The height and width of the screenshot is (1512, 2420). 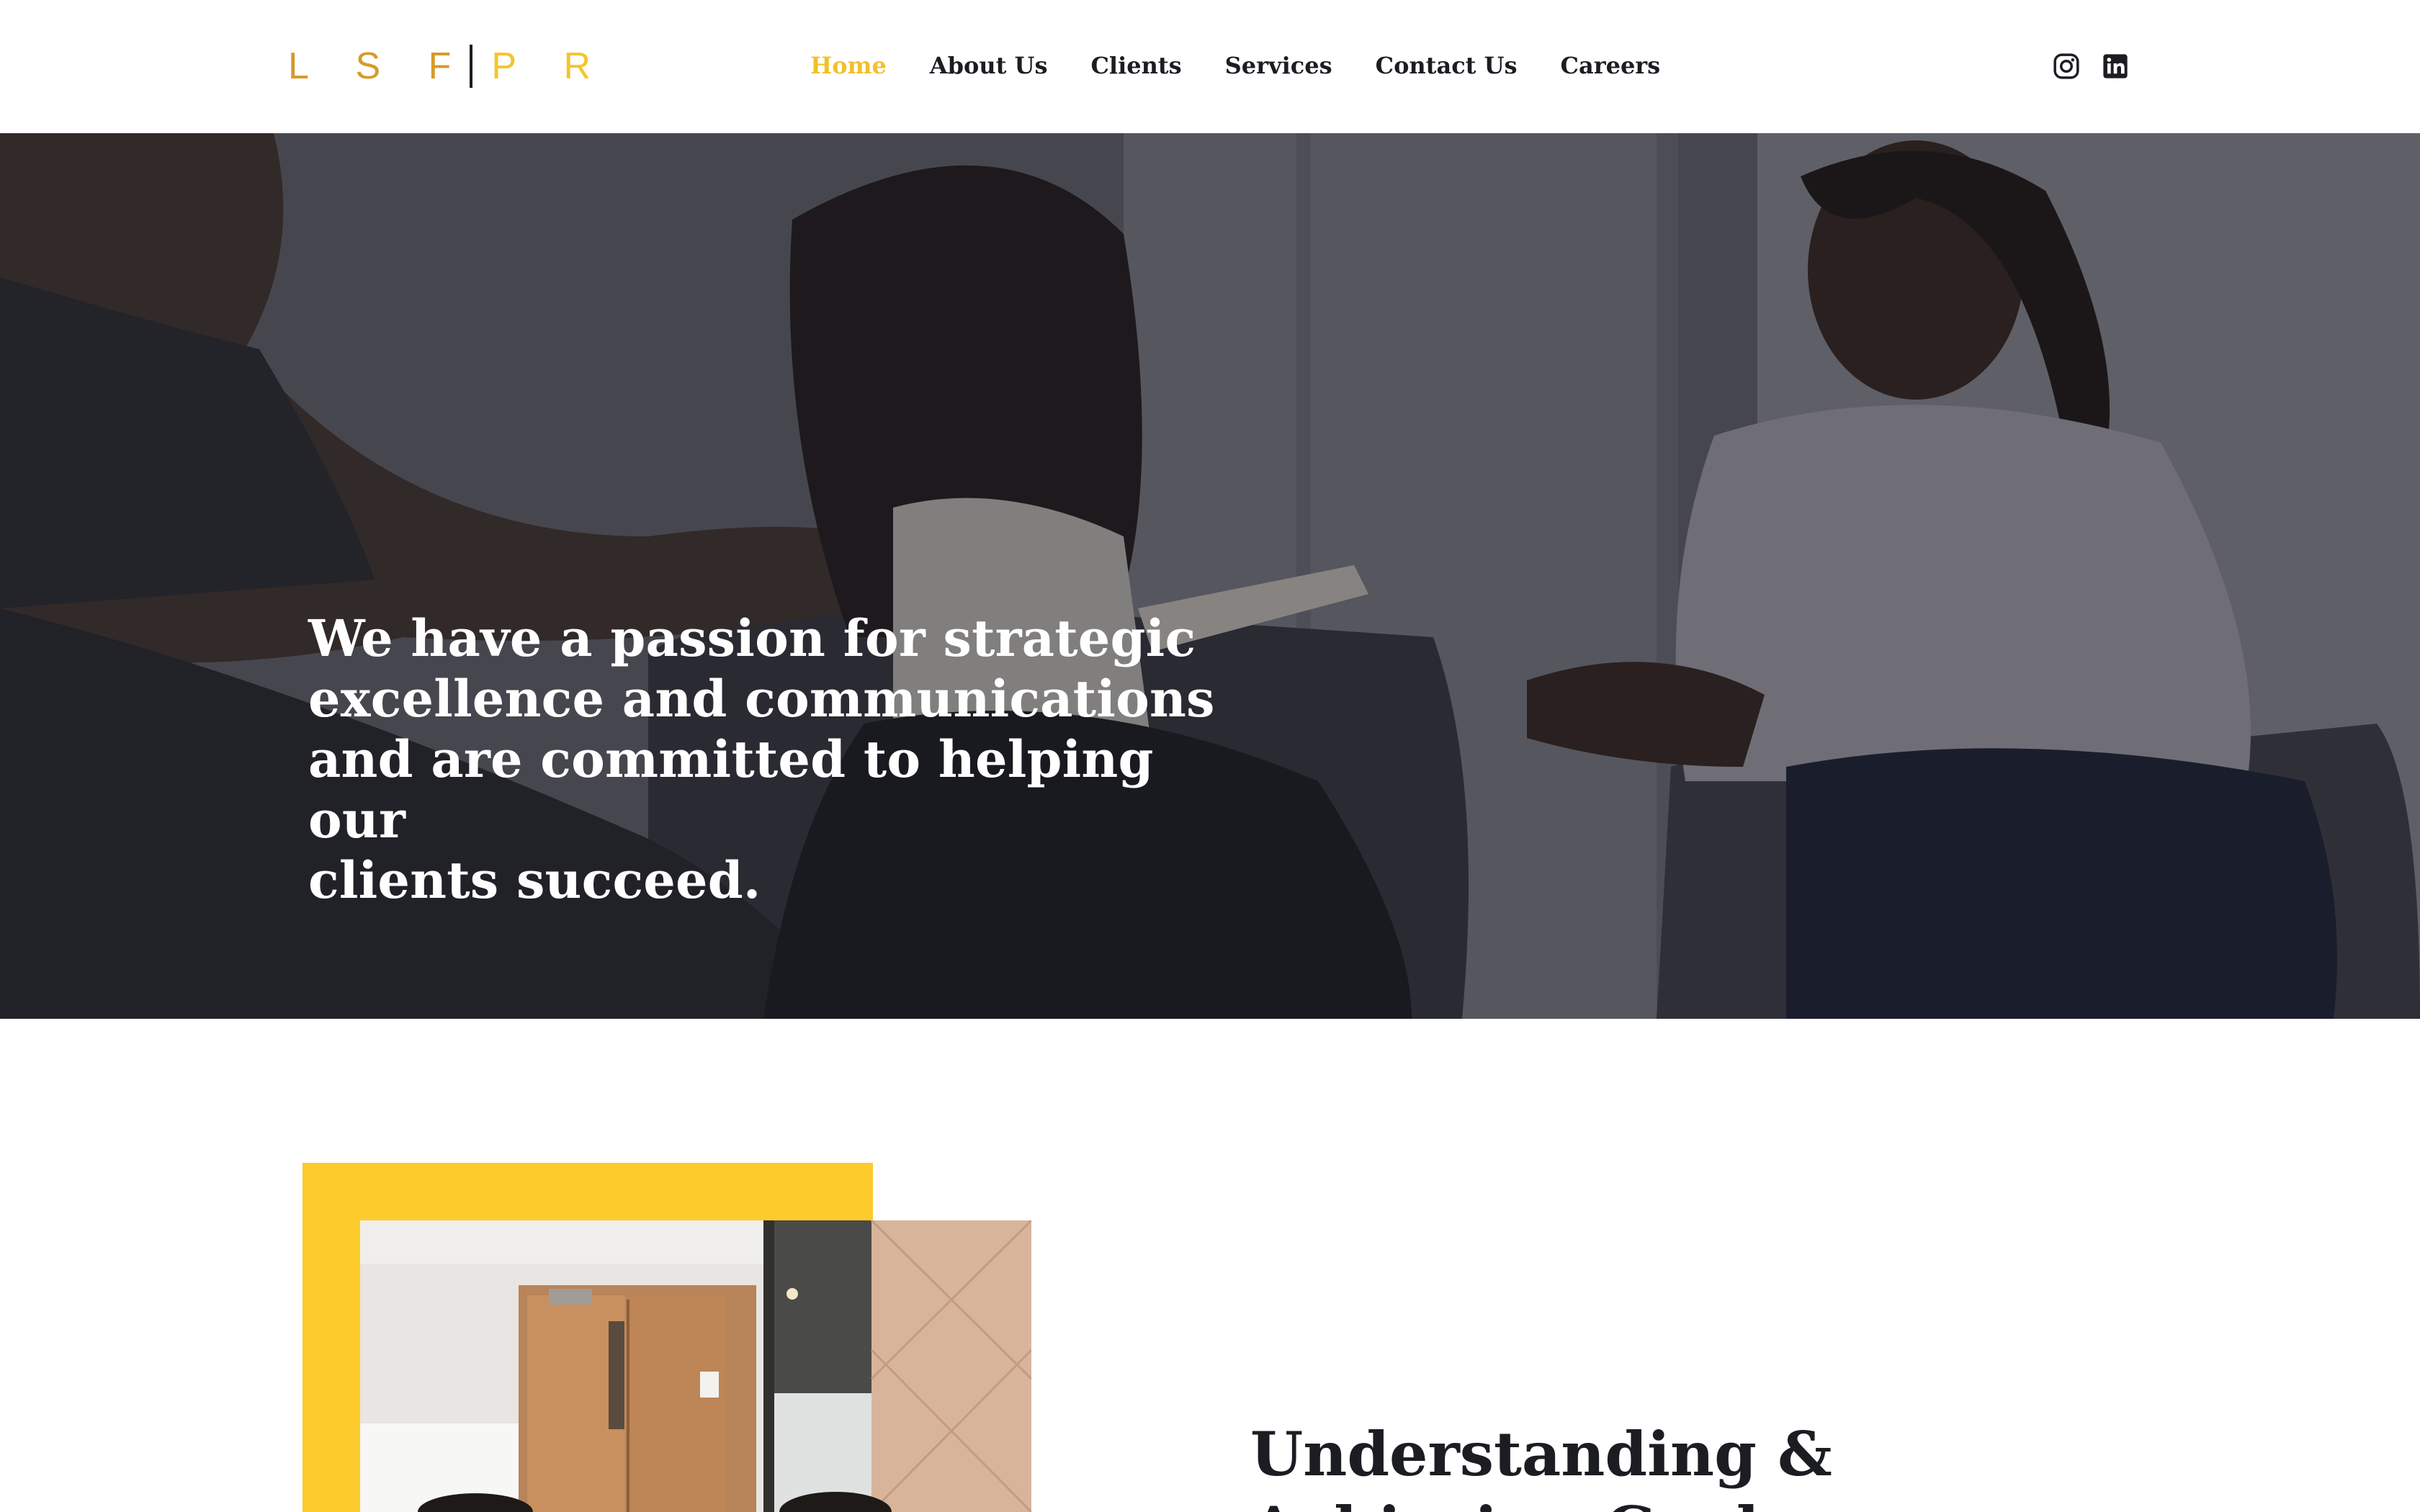 I want to click on linkedin-icon, so click(x=2115, y=66).